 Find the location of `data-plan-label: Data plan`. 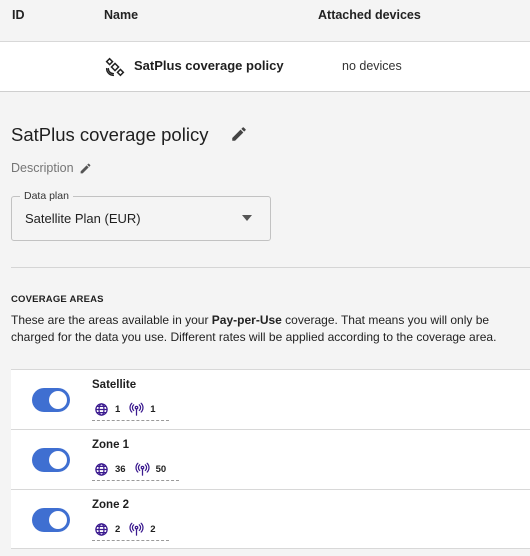

data-plan-label: Data plan is located at coordinates (46, 196).